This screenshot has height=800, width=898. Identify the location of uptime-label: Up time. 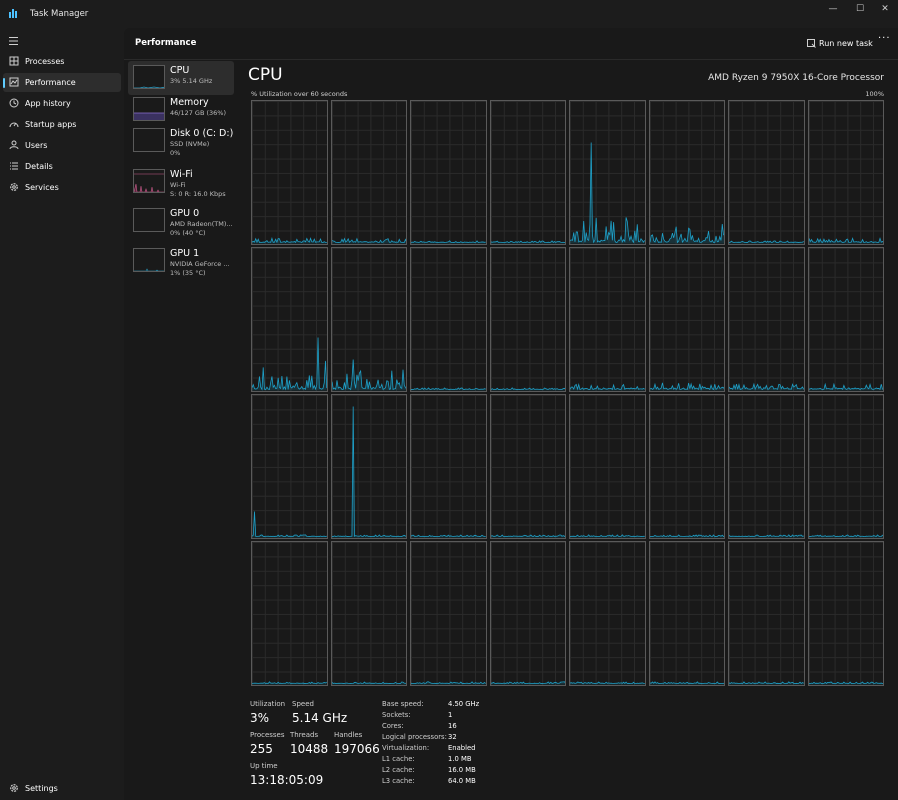
(264, 766).